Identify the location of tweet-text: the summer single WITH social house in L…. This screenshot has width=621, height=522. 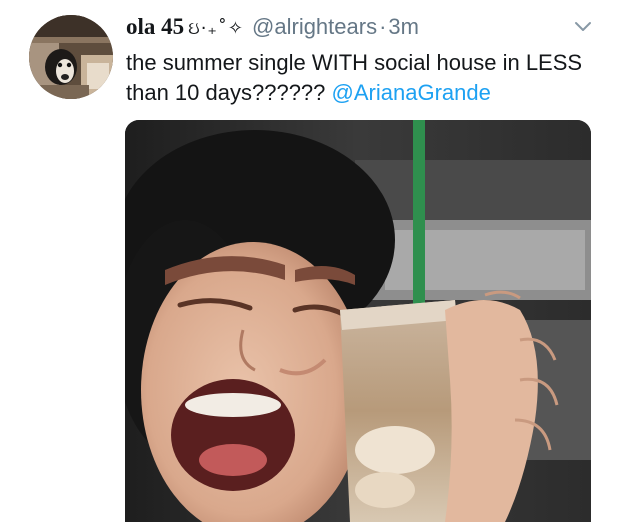
(366, 78).